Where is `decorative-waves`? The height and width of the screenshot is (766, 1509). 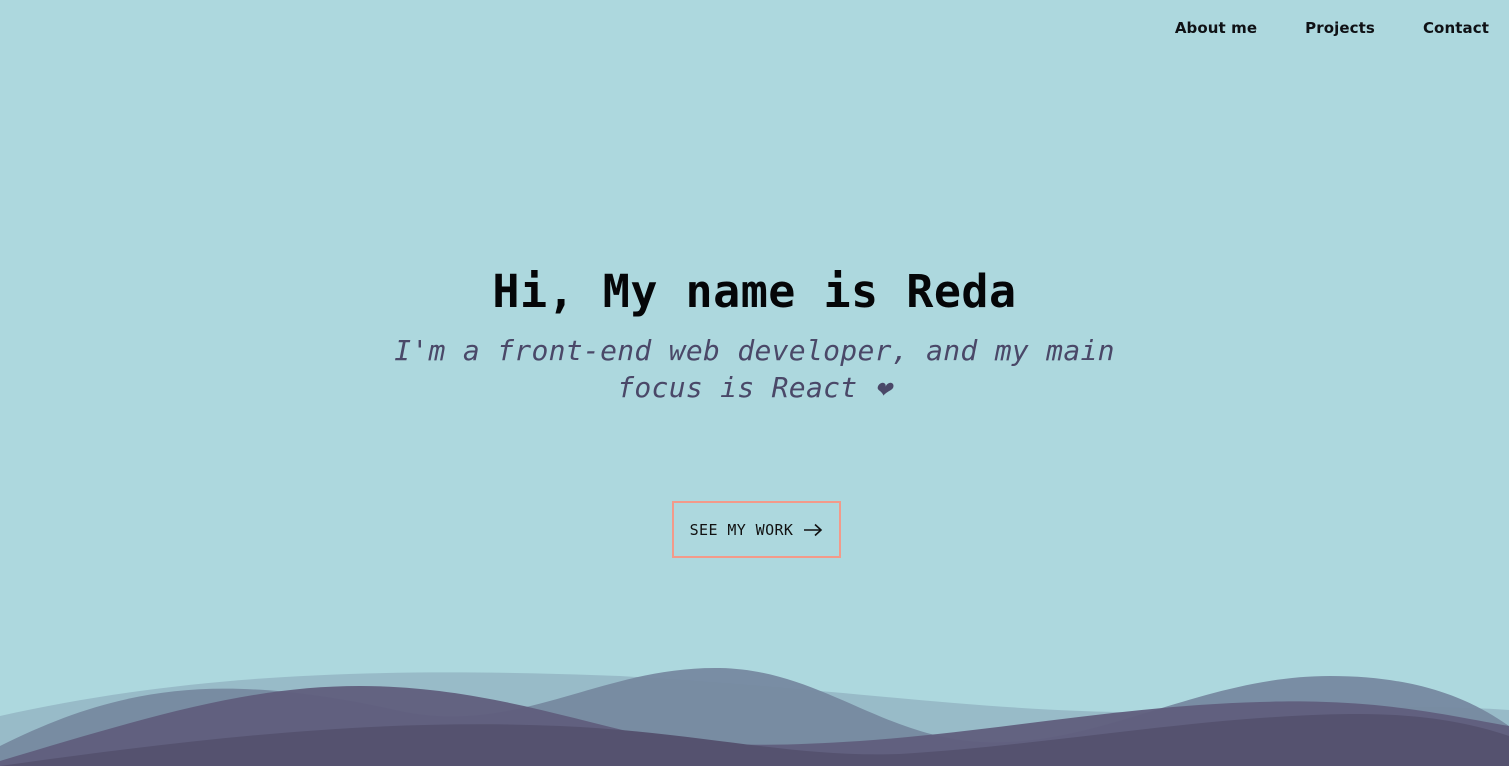
decorative-waves is located at coordinates (754, 716).